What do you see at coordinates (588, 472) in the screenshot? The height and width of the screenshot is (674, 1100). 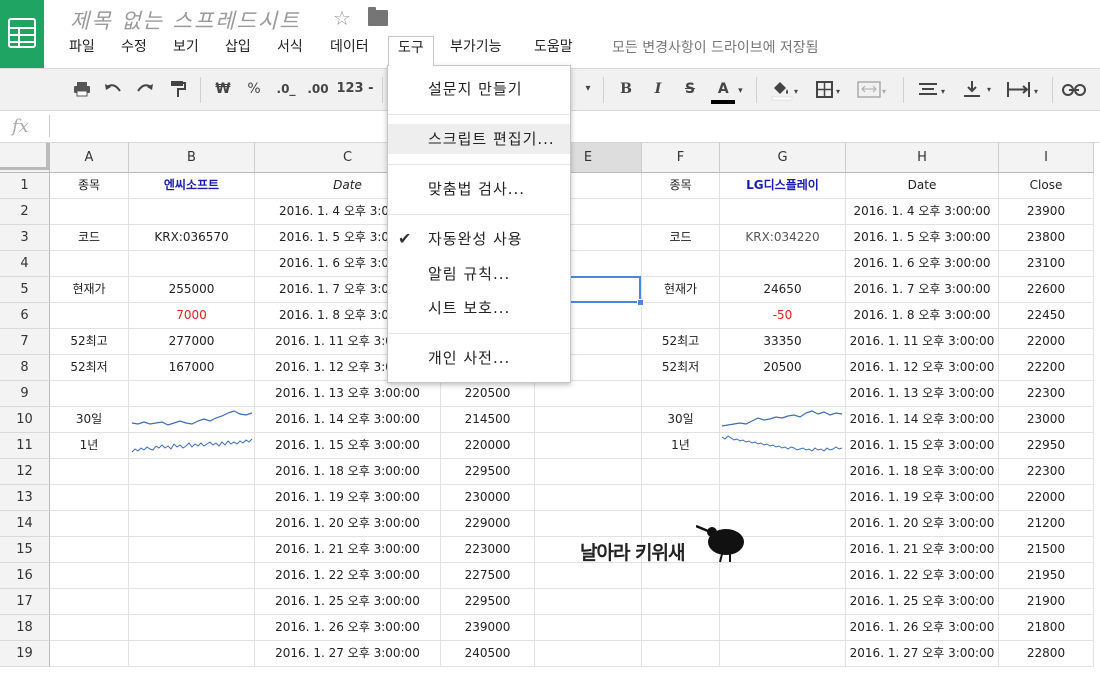 I see `cell-e12` at bounding box center [588, 472].